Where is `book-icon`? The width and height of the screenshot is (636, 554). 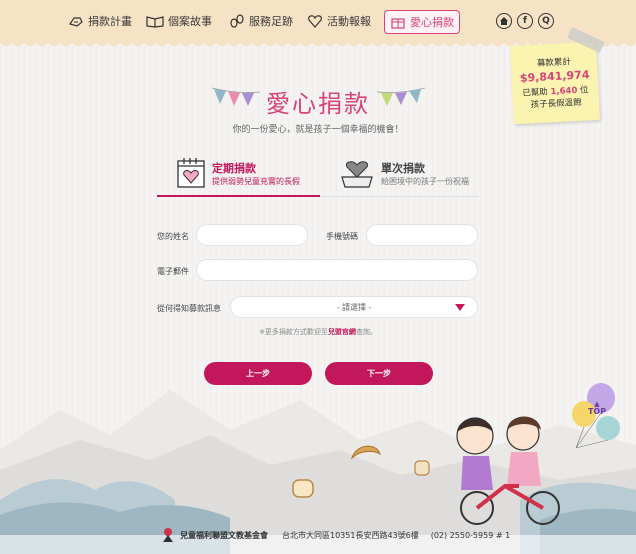 book-icon is located at coordinates (155, 22).